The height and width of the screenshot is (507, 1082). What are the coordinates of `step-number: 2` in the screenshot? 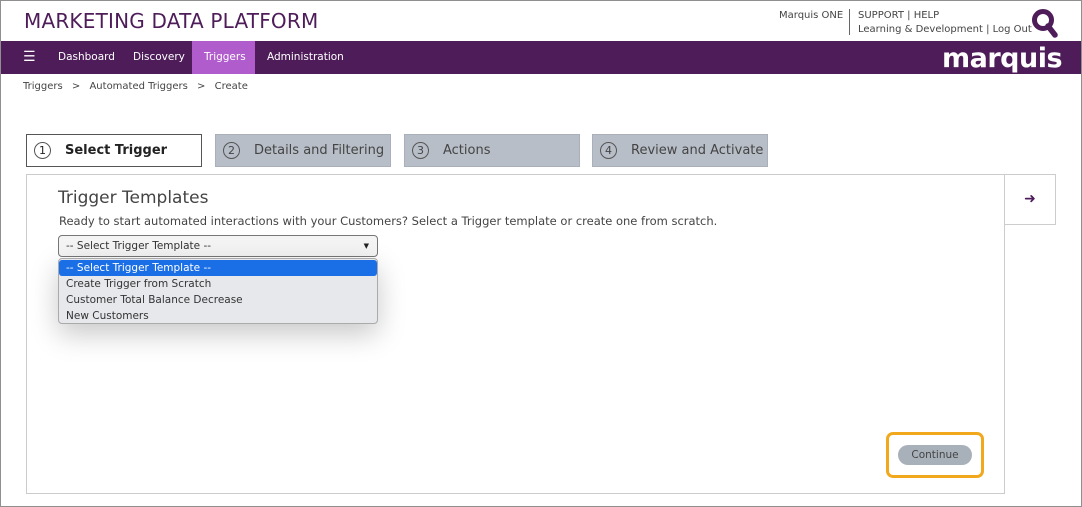 It's located at (231, 150).